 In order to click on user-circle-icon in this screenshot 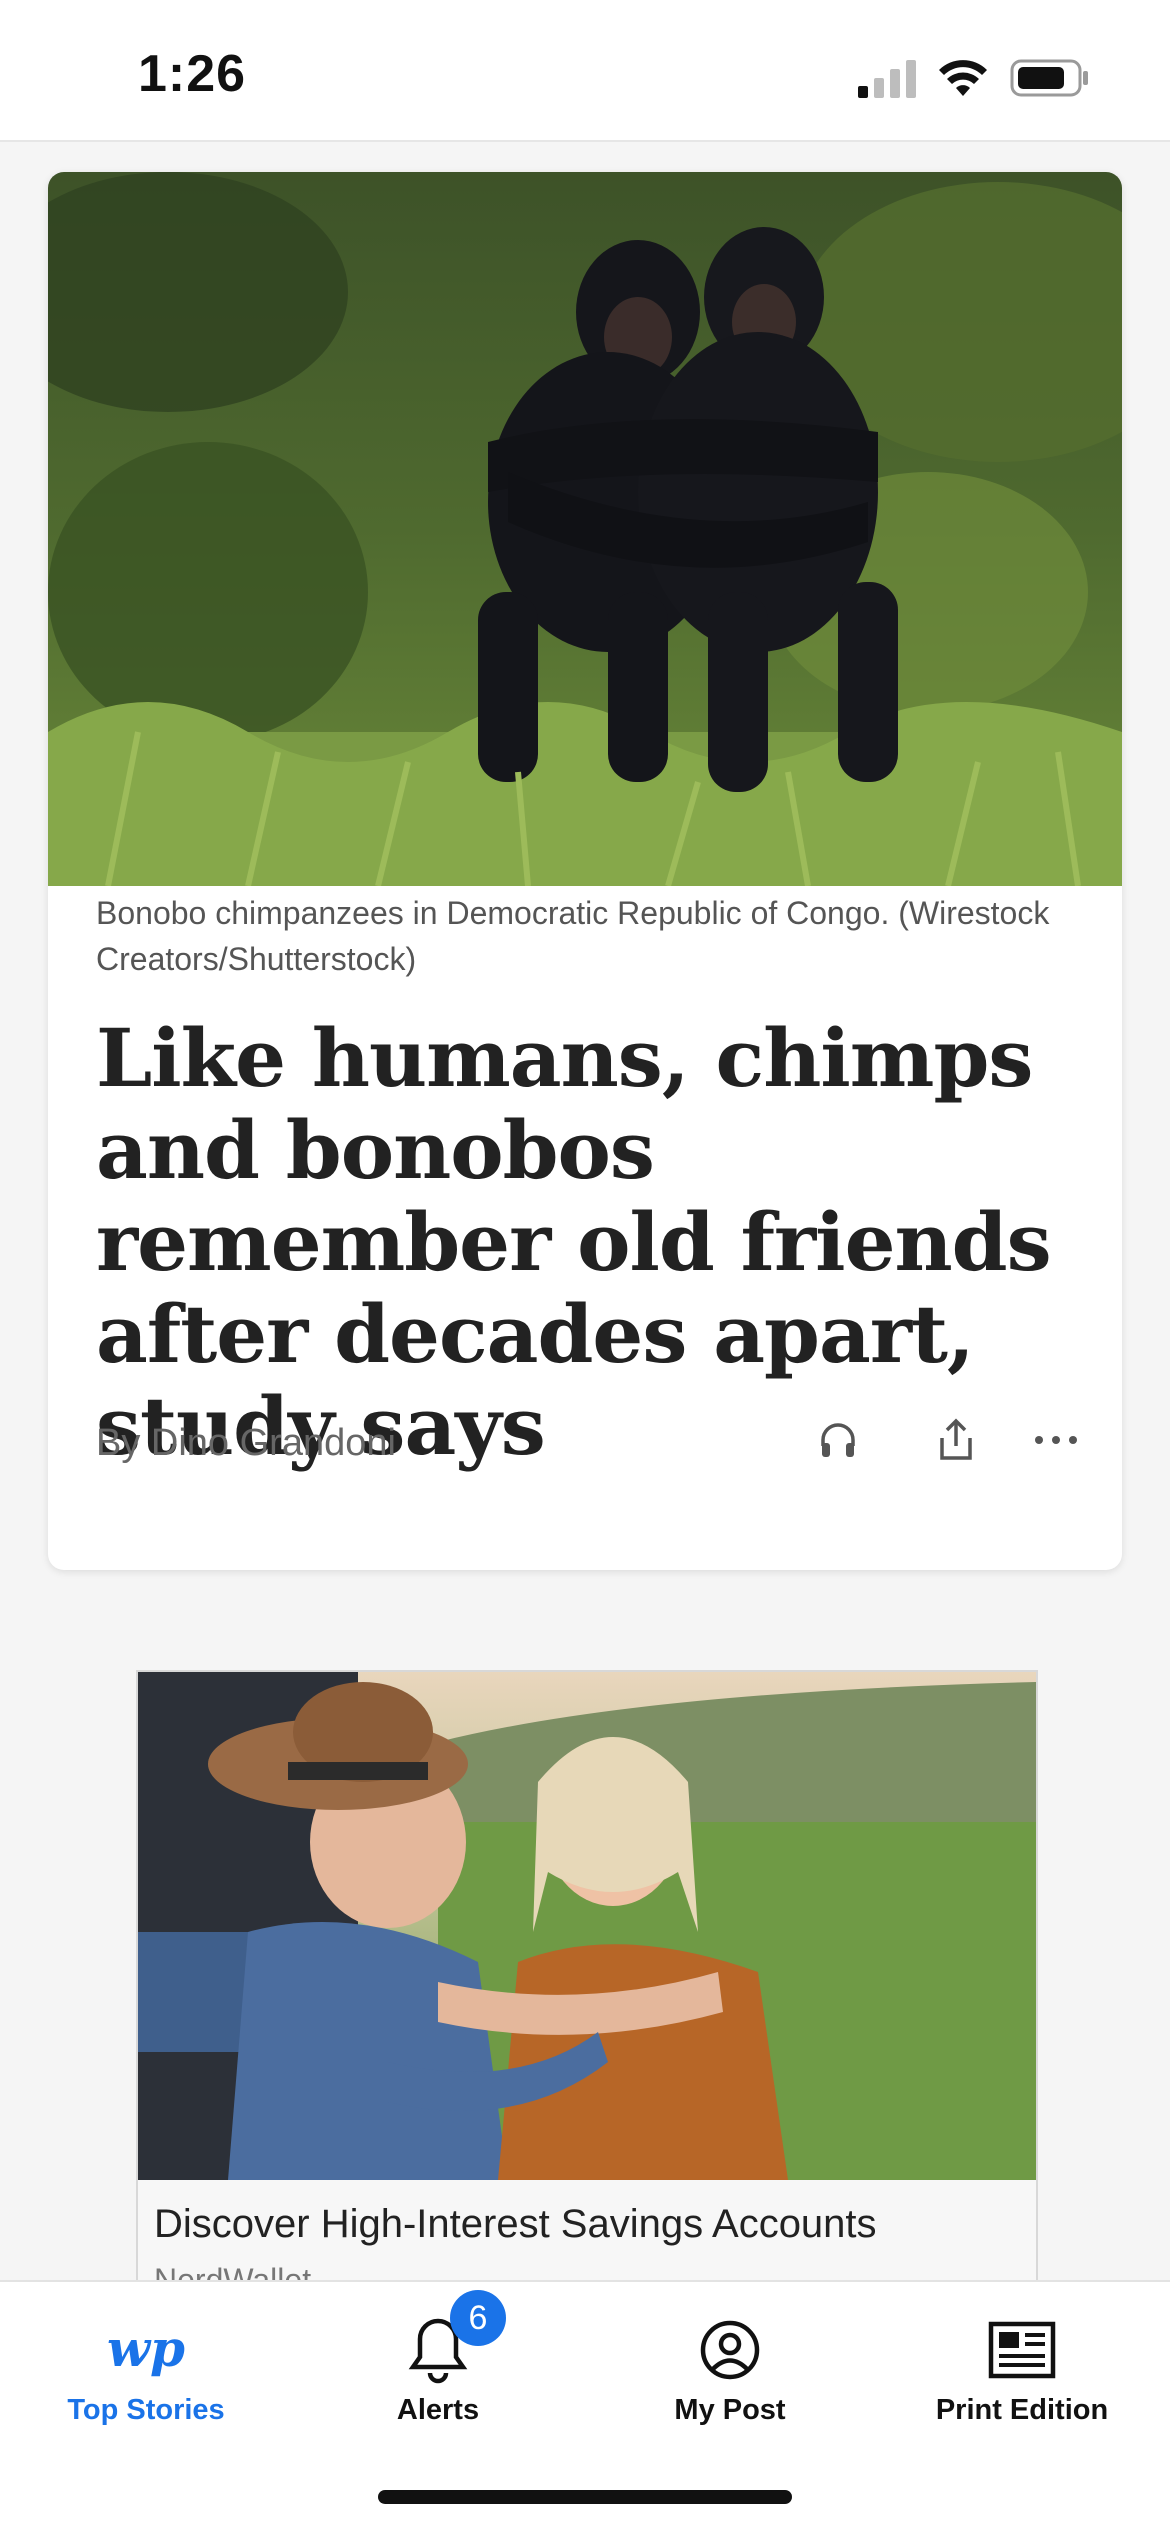, I will do `click(730, 2350)`.